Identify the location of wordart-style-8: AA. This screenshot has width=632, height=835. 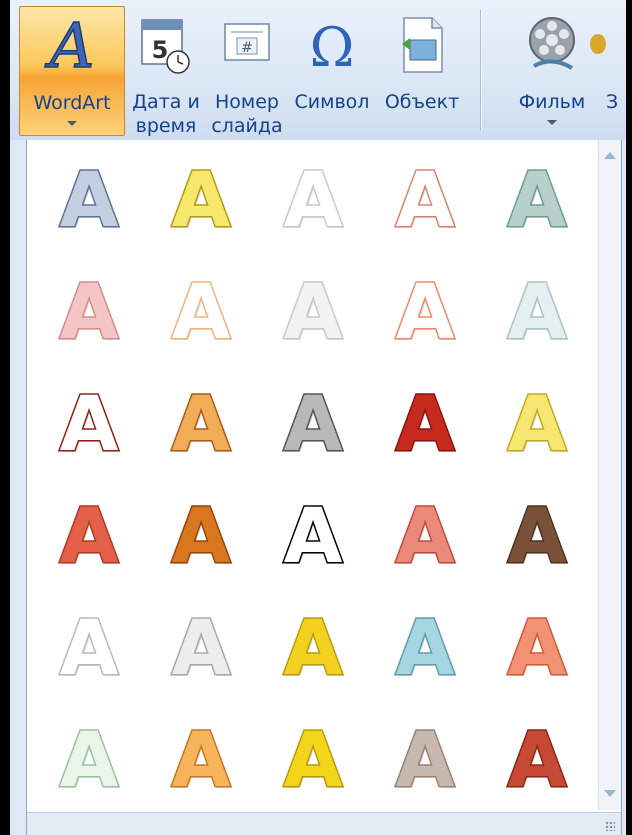
(313, 309).